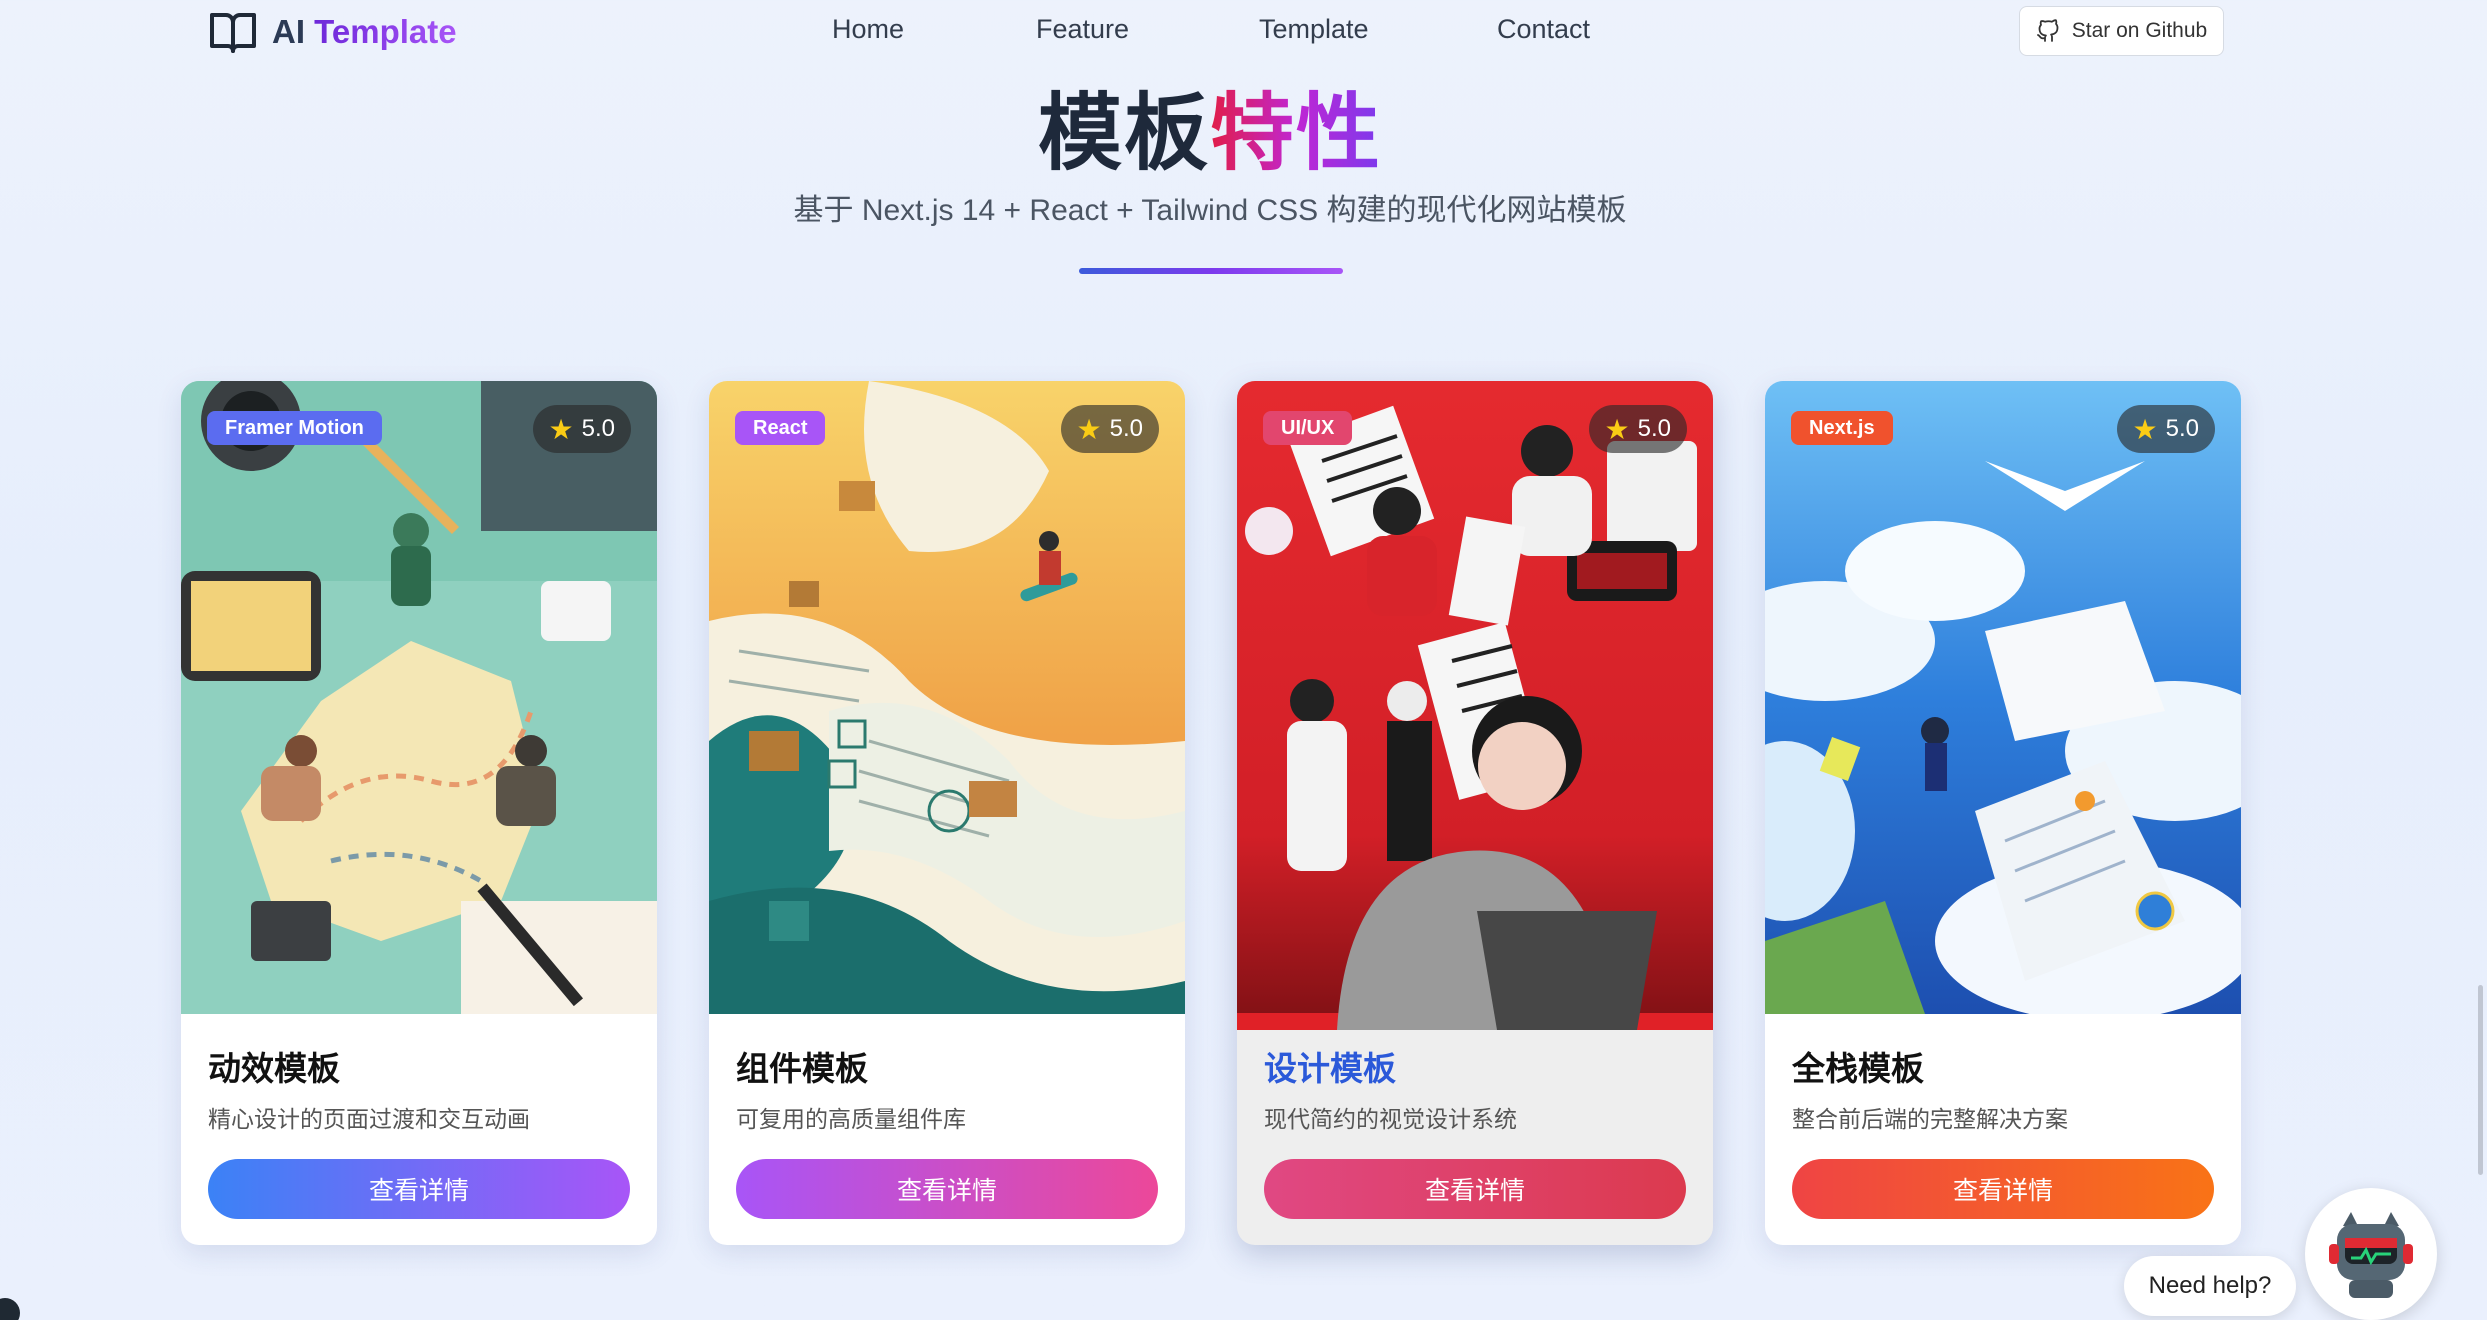  I want to click on page-scrollbar, so click(2480, 1080).